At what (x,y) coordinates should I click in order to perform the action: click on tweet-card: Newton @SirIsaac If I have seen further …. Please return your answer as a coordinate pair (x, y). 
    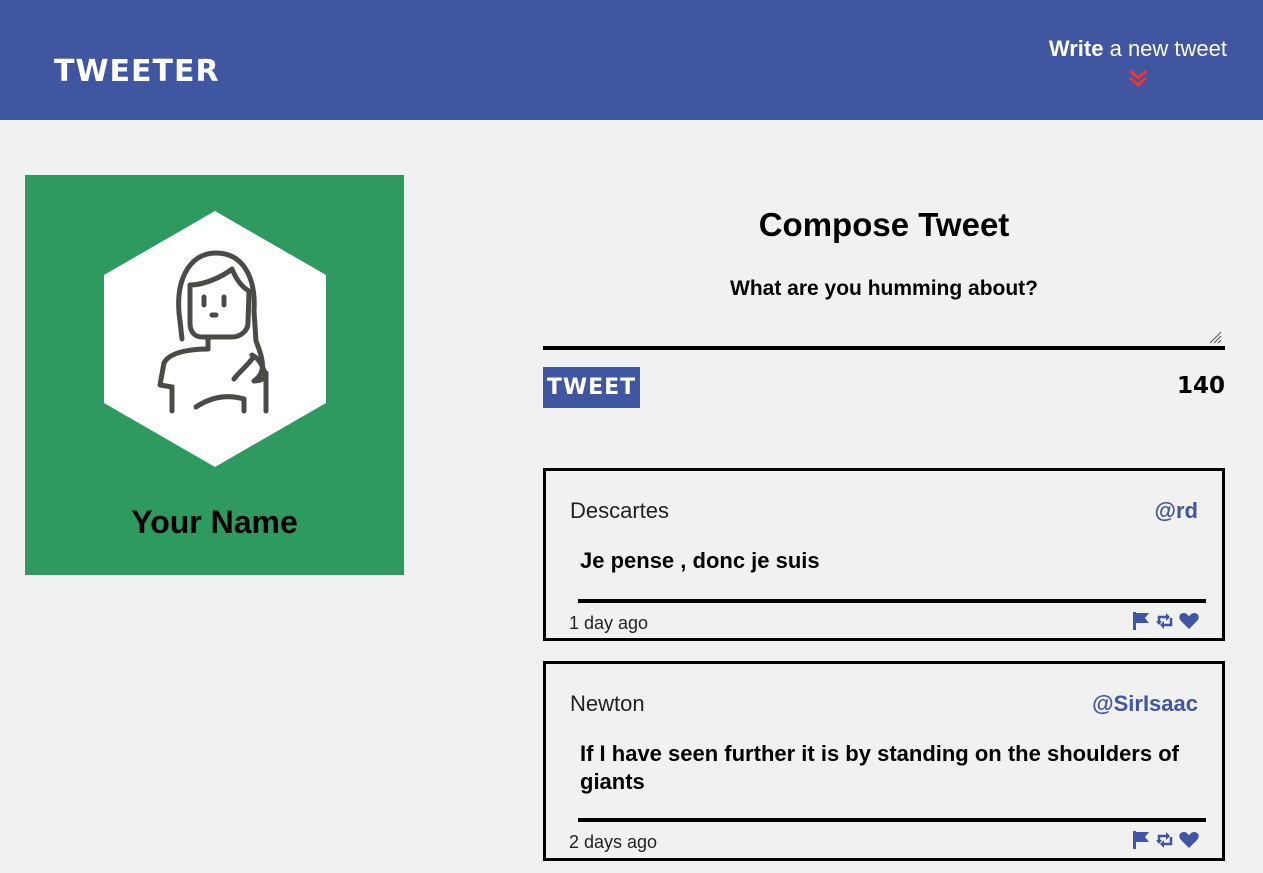
    Looking at the image, I should click on (884, 761).